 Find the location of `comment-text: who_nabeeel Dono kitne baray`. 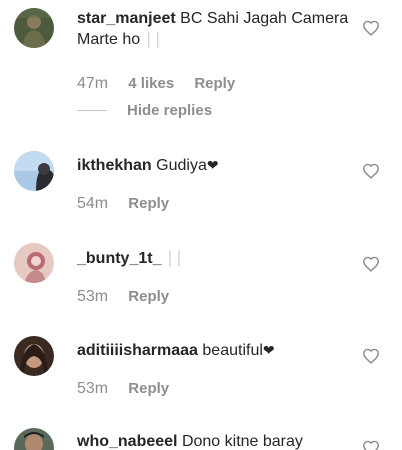

comment-text: who_nabeeel Dono kitne baray is located at coordinates (213, 440).